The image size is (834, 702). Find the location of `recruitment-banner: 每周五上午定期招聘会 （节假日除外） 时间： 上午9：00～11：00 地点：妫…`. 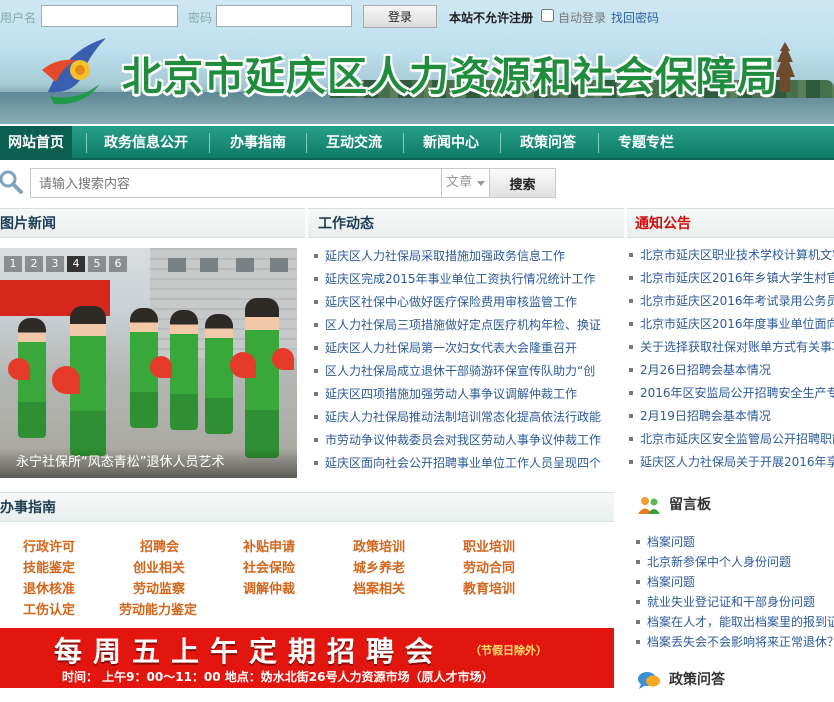

recruitment-banner: 每周五上午定期招聘会 （节假日除外） 时间： 上午9：00～11：00 地点：妫… is located at coordinates (307, 658).